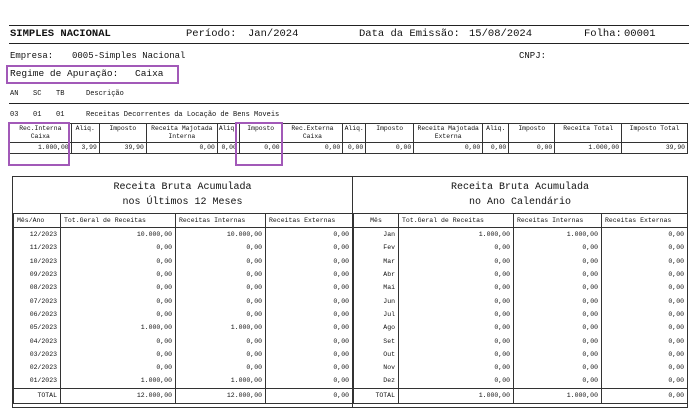 Image resolution: width=692 pixels, height=412 pixels. Describe the element at coordinates (37, 301) in the screenshot. I see `left-table-period: 07/2023` at that location.